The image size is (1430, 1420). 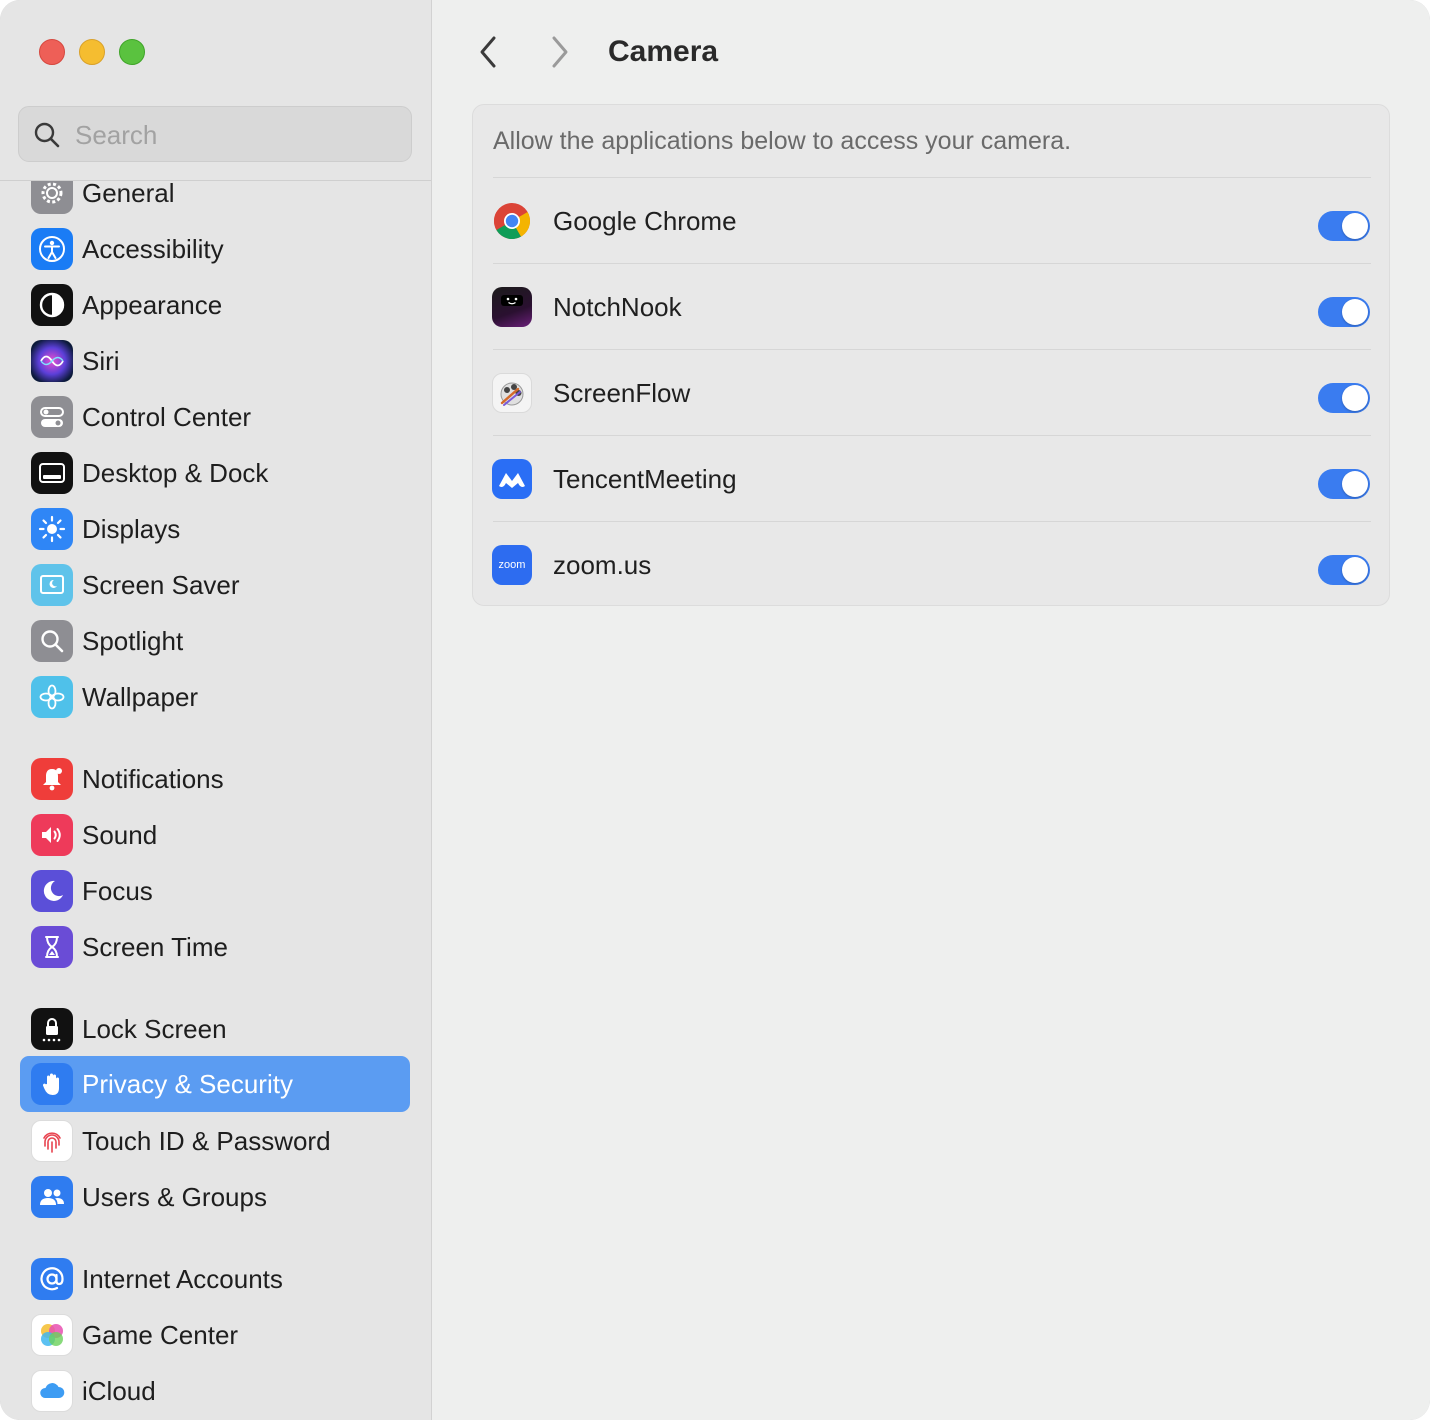 I want to click on sidebar-item-privacy-security: Privacy & Security, so click(x=215, y=1084).